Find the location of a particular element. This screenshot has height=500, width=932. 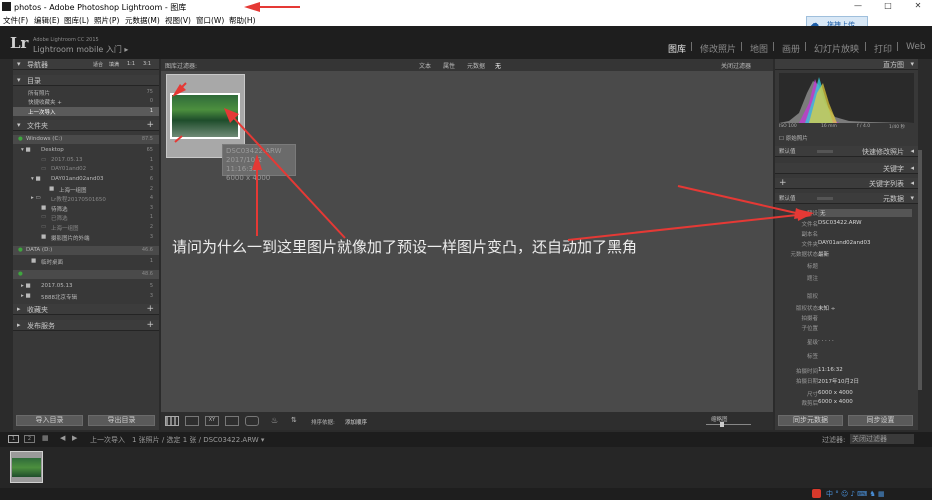

red-arrow-metadata is located at coordinates (744, 202).